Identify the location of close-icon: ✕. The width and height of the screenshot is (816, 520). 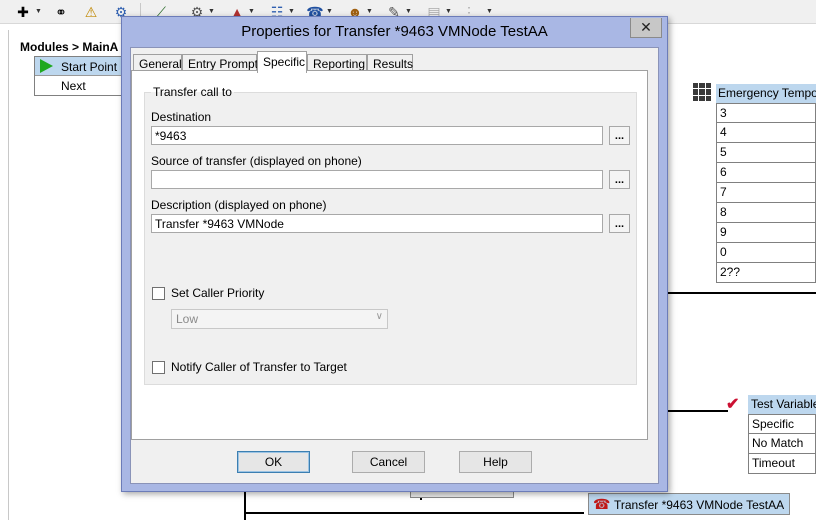
(646, 27).